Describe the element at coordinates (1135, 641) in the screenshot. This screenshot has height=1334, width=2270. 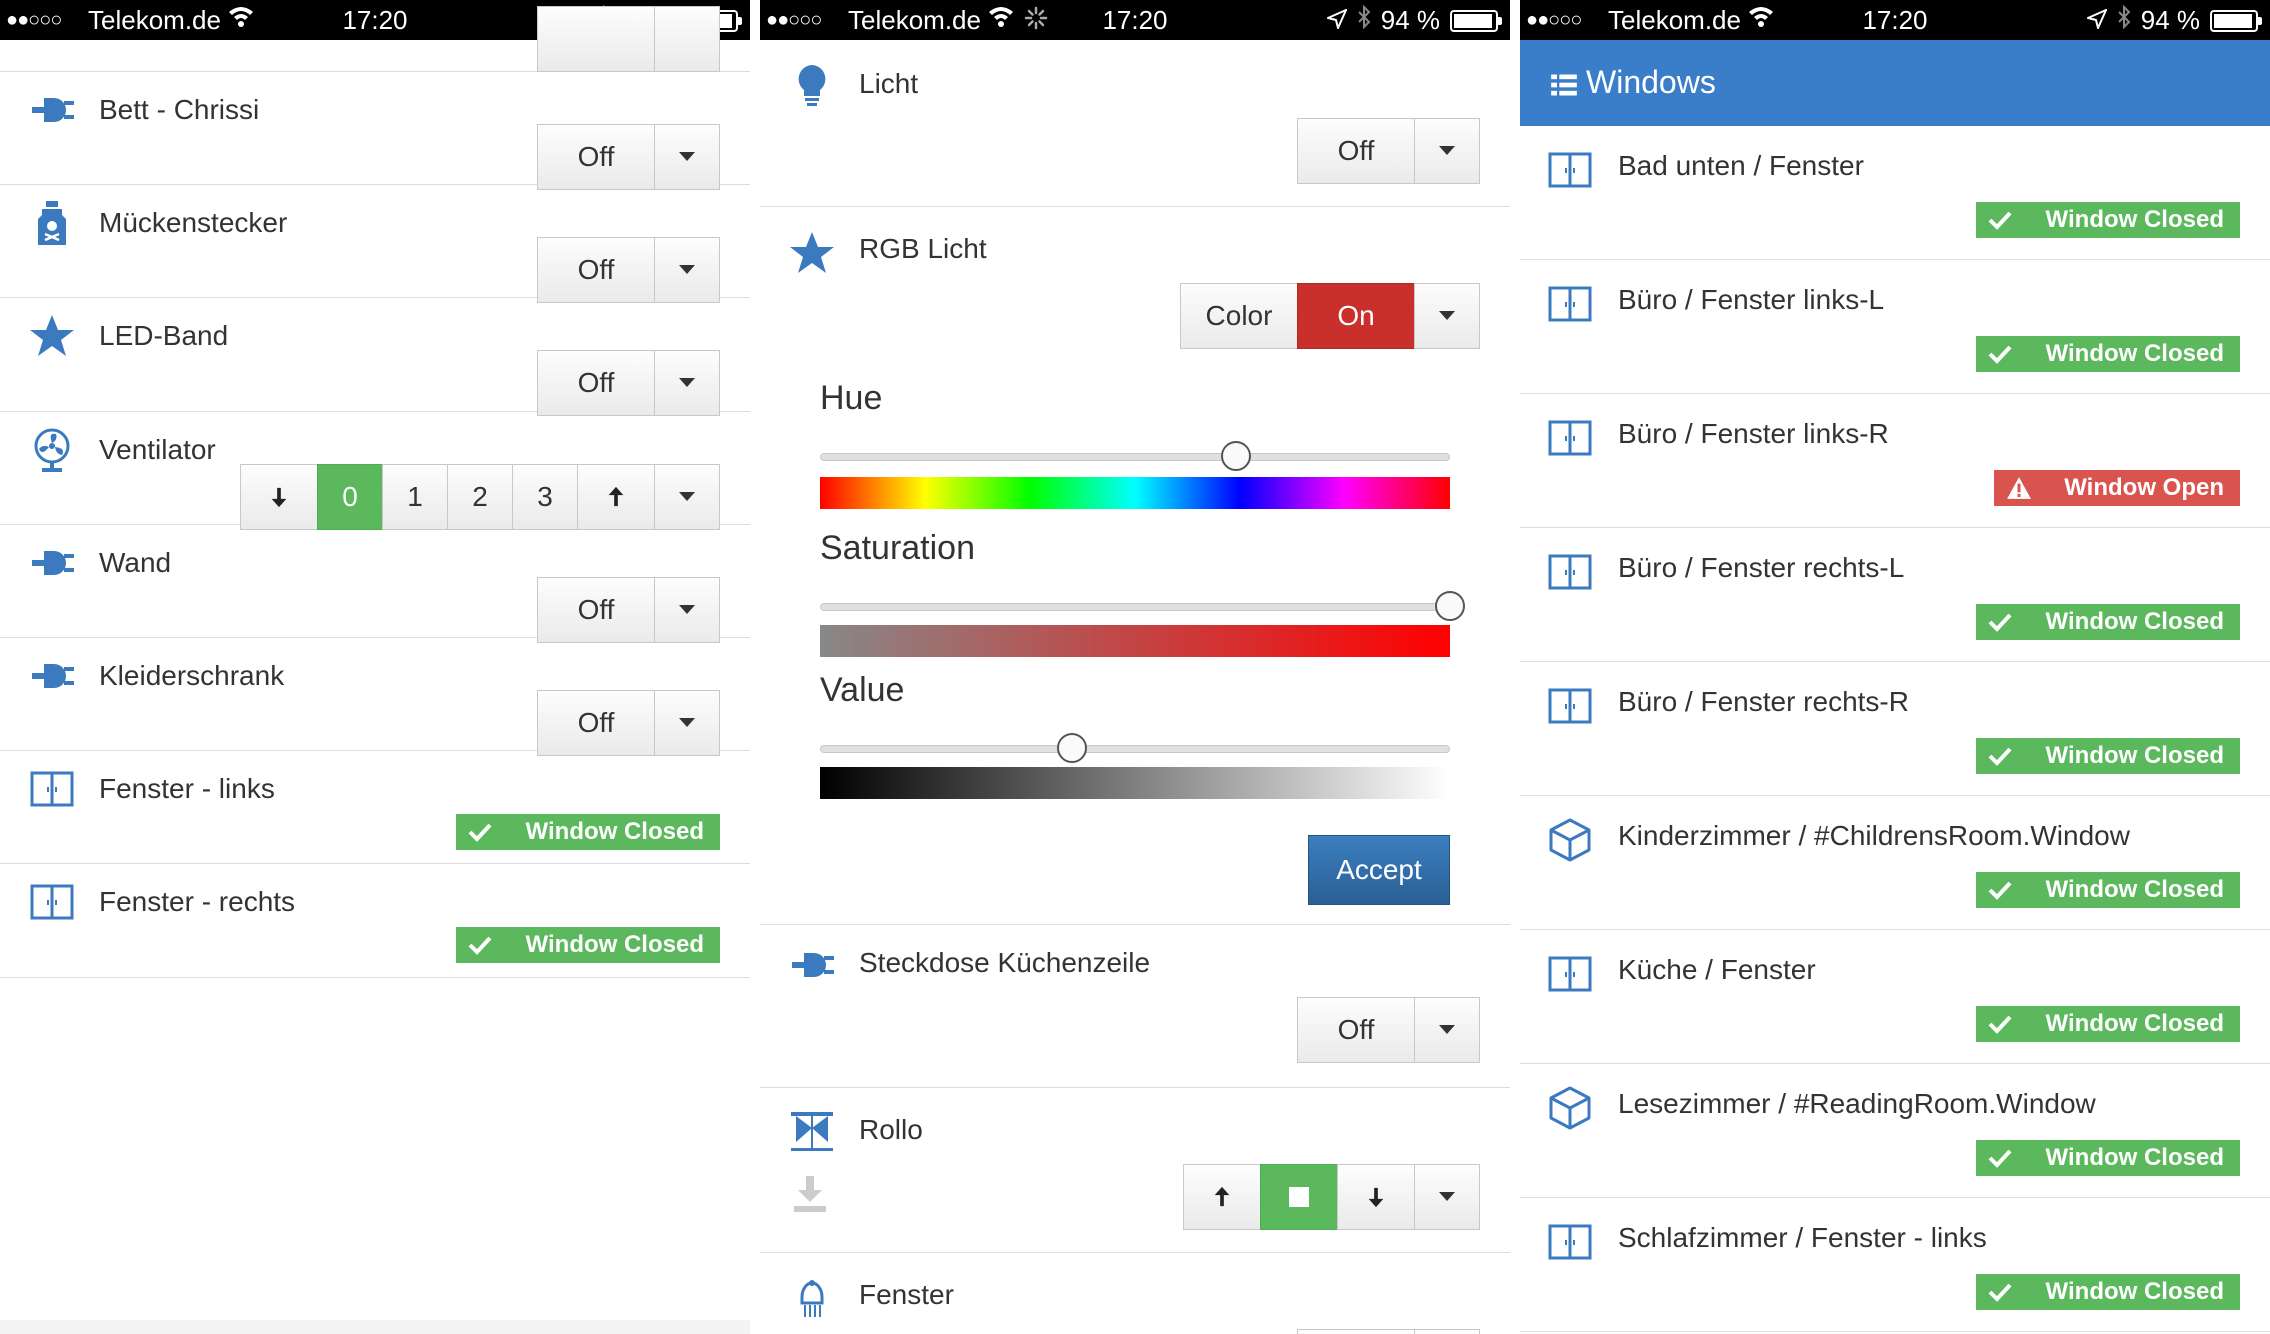
I see `saturation-gradient` at that location.